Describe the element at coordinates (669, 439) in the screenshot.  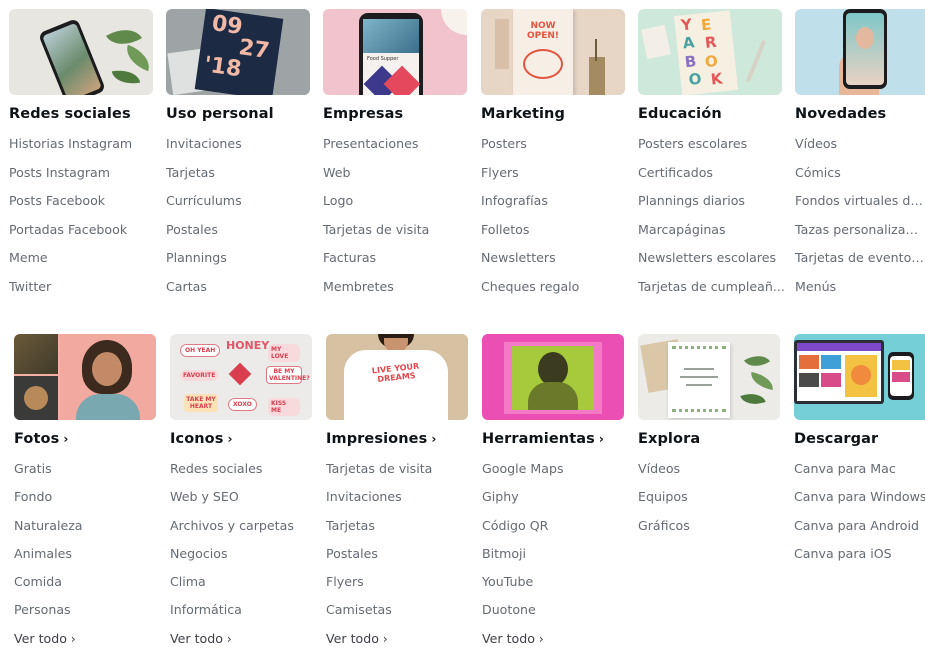
I see `explora-heading: Explora` at that location.